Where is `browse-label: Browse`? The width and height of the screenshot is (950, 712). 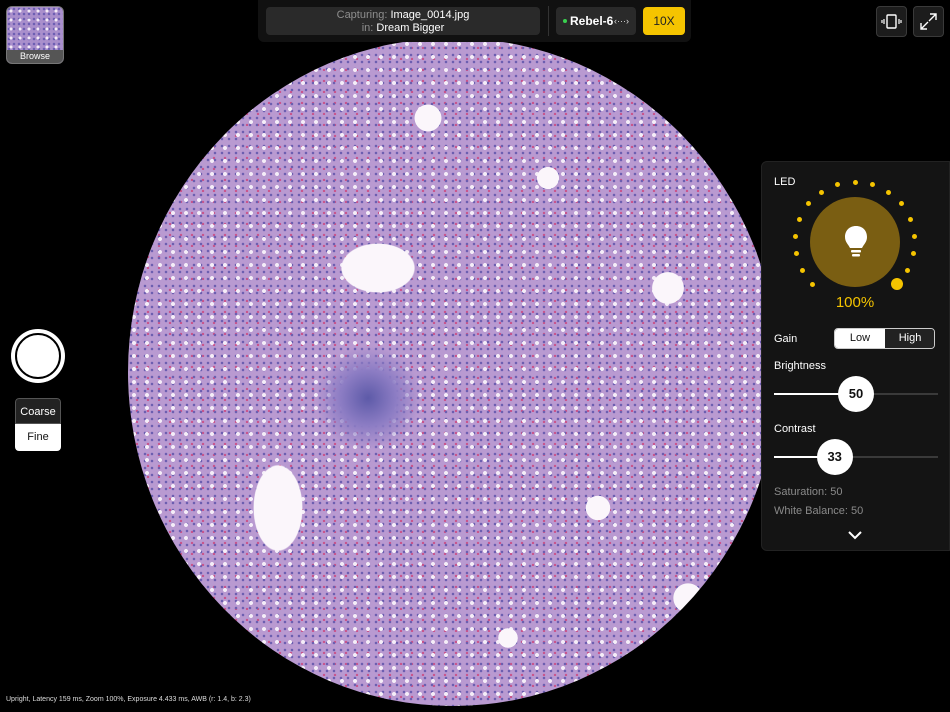
browse-label: Browse is located at coordinates (35, 56).